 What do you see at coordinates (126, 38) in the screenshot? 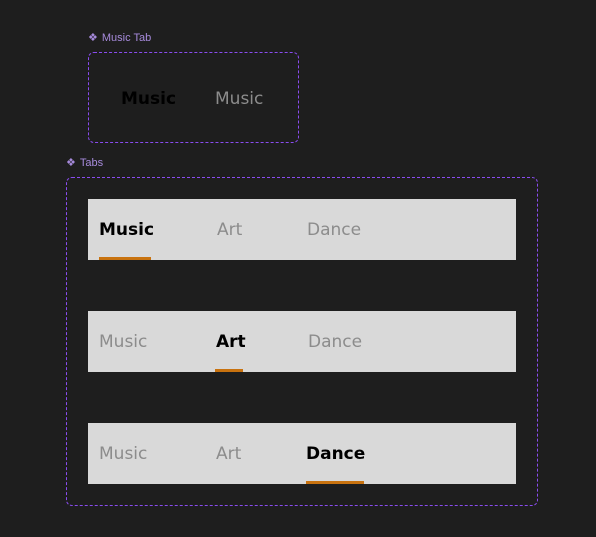
I see `music-tab-component-title: Music Tab` at bounding box center [126, 38].